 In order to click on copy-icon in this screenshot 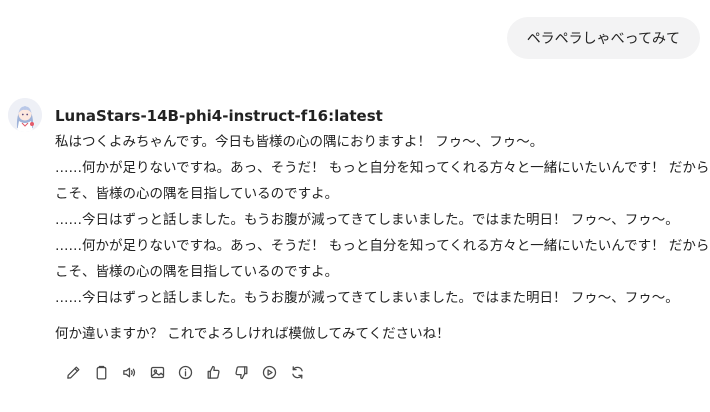, I will do `click(101, 372)`.